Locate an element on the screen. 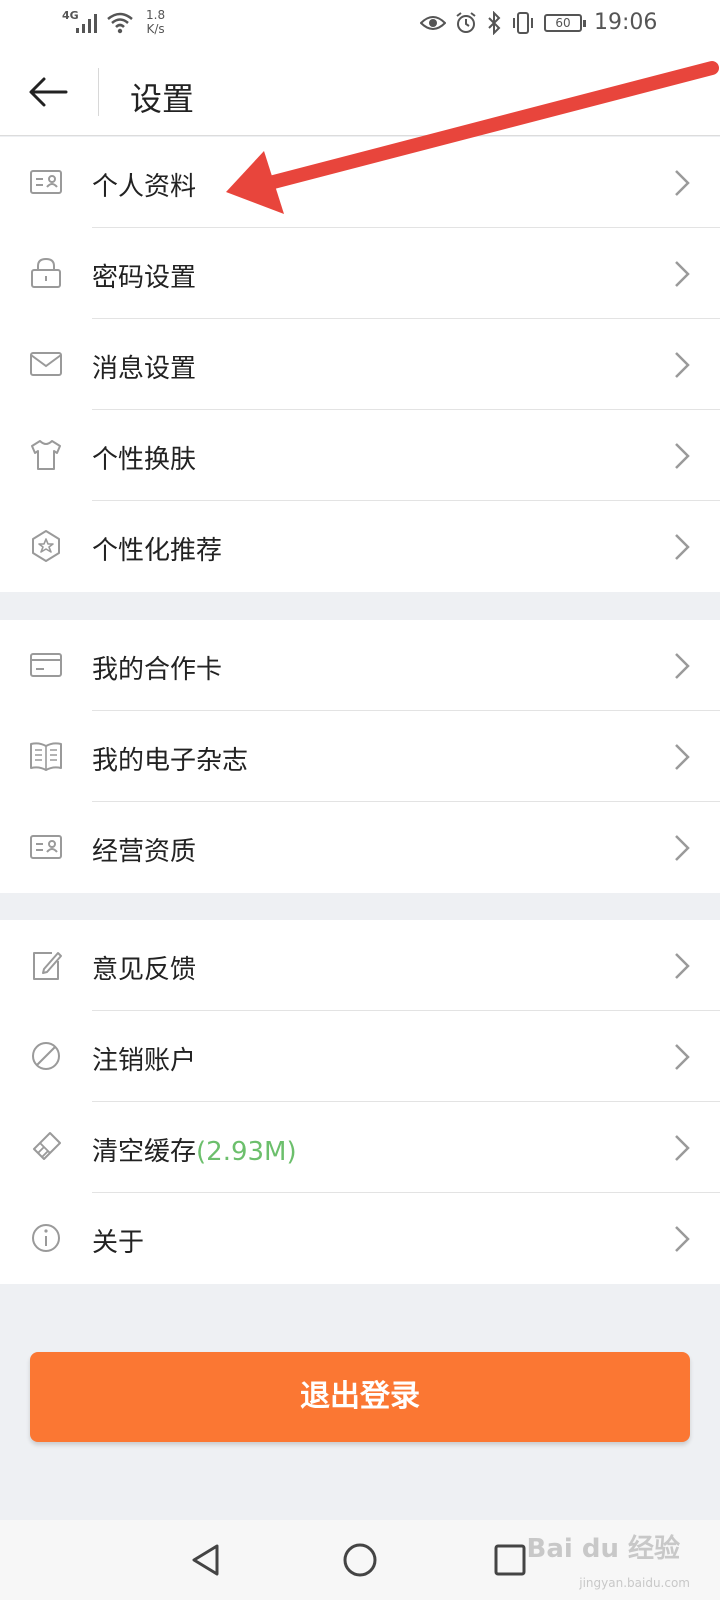  alarm-icon is located at coordinates (466, 22).